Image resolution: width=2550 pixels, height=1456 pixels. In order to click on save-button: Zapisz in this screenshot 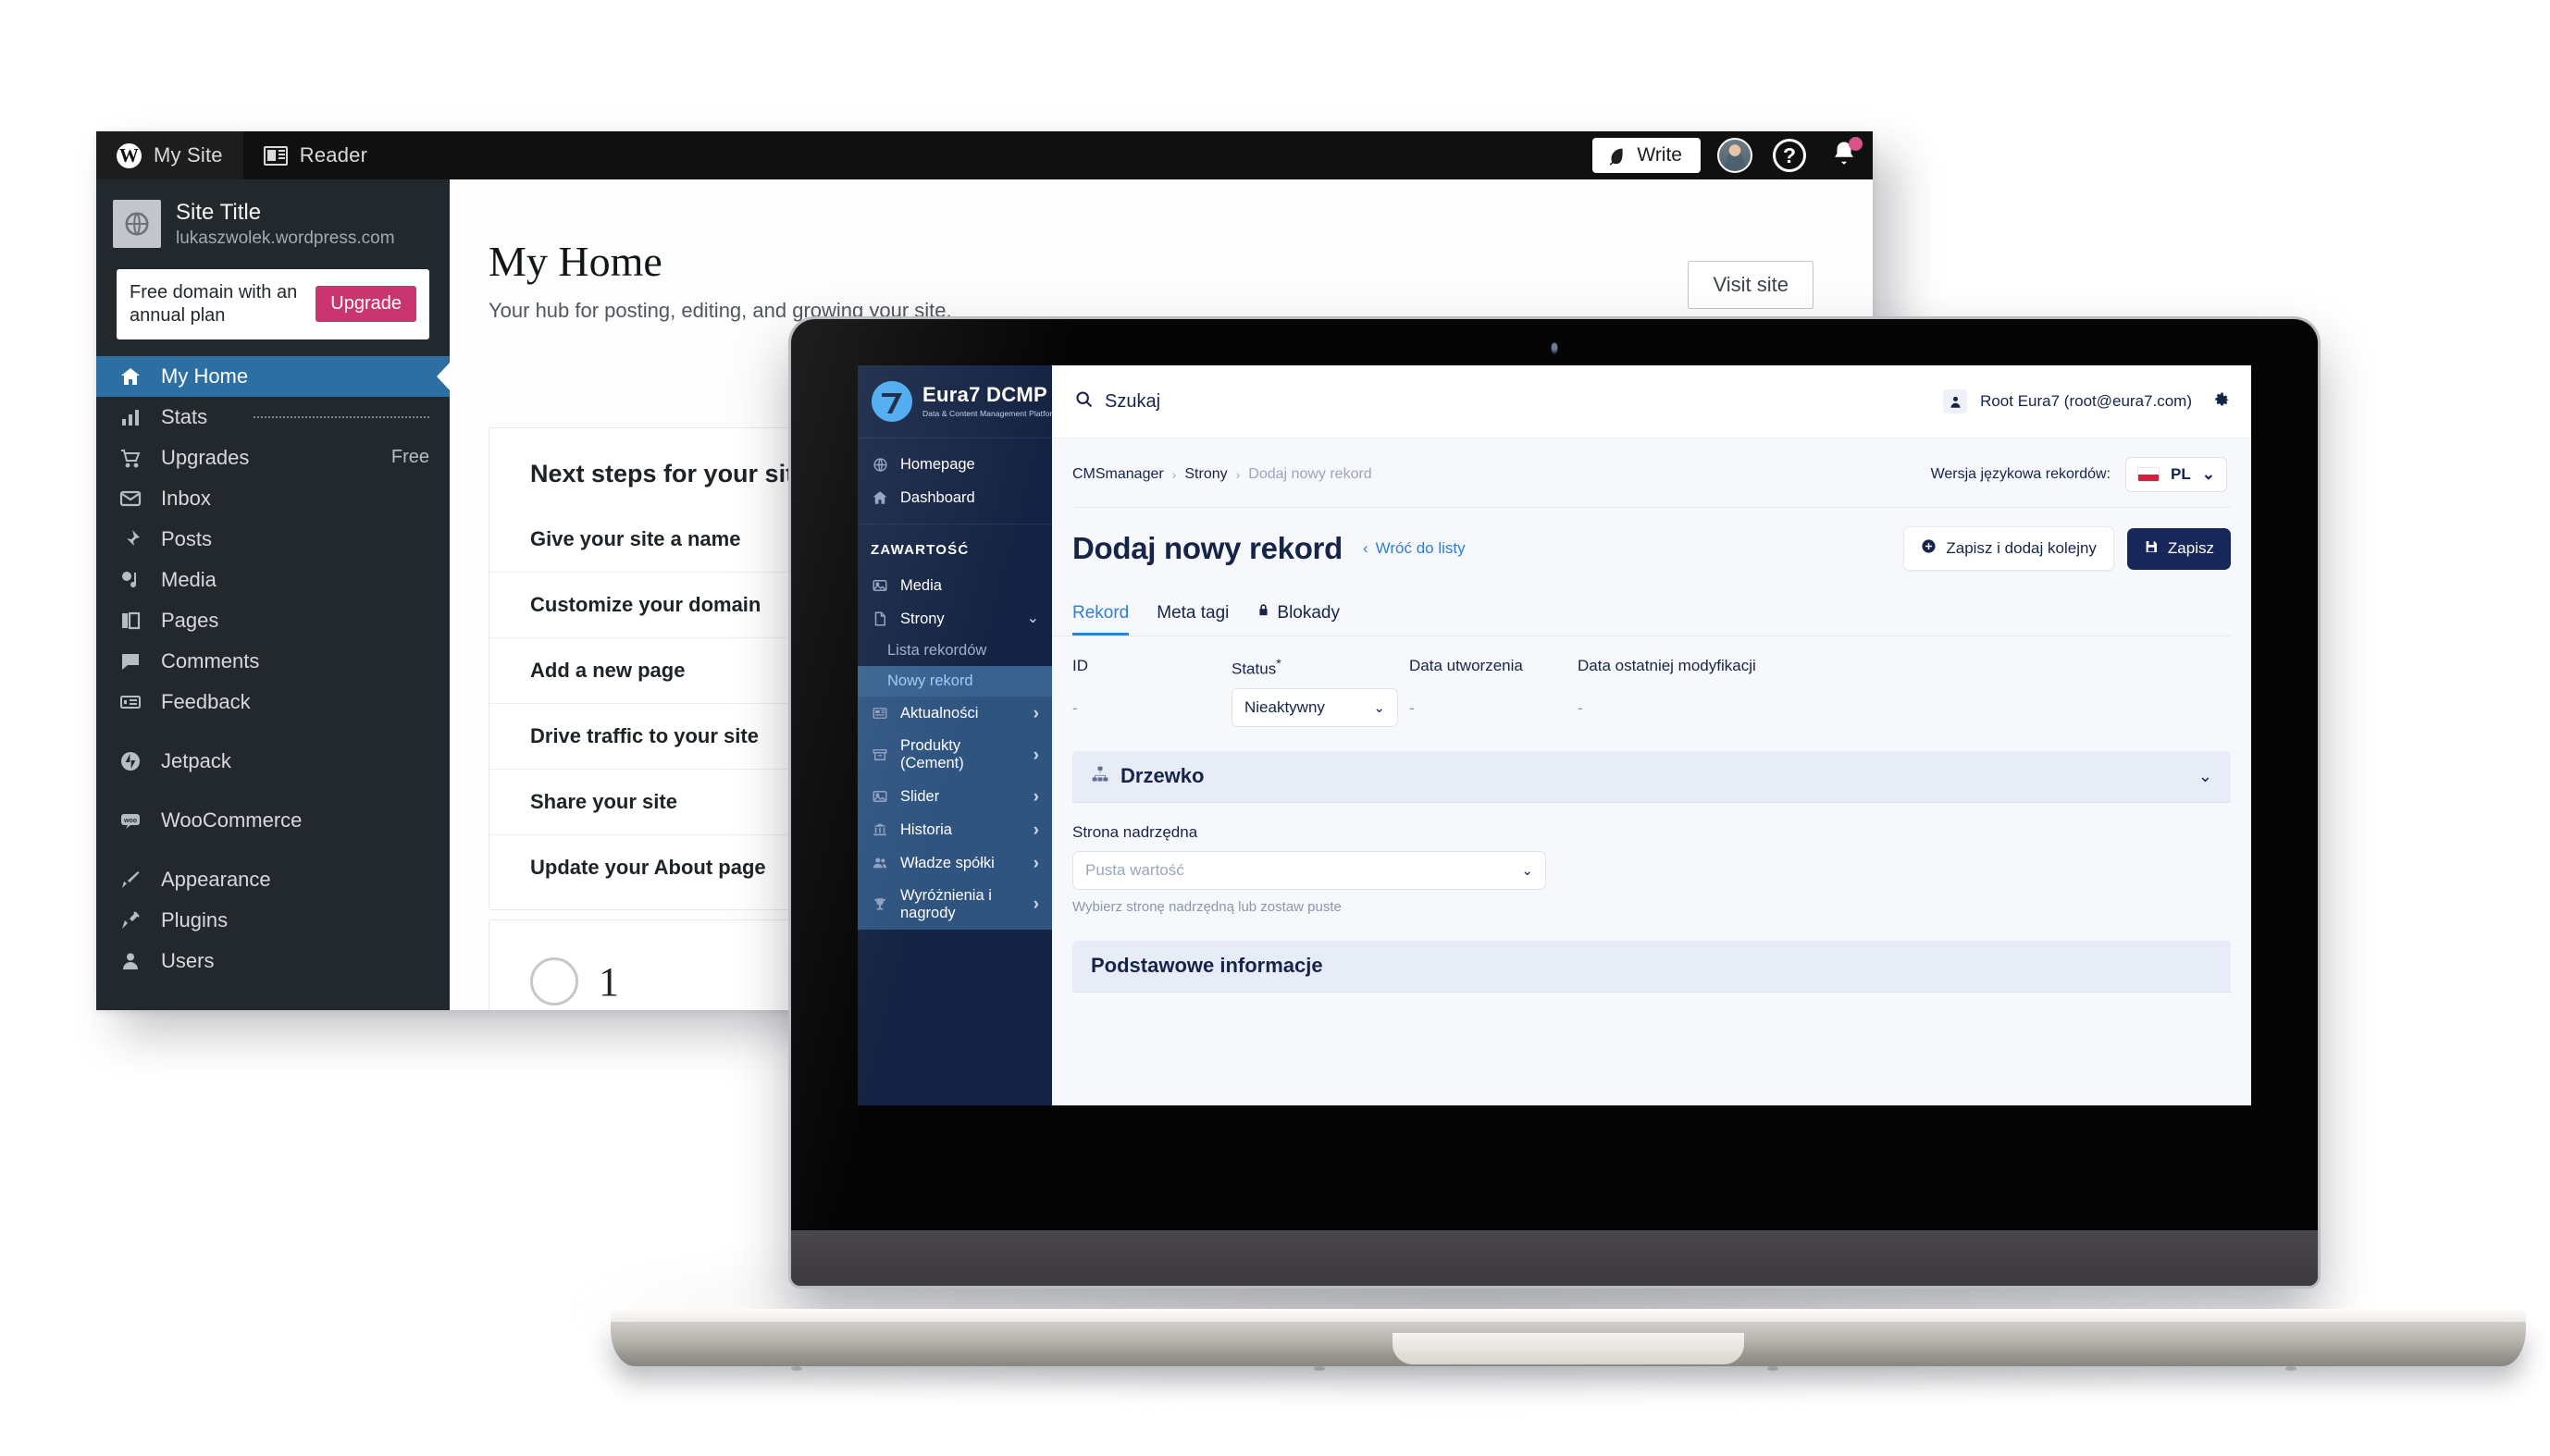, I will do `click(2178, 548)`.